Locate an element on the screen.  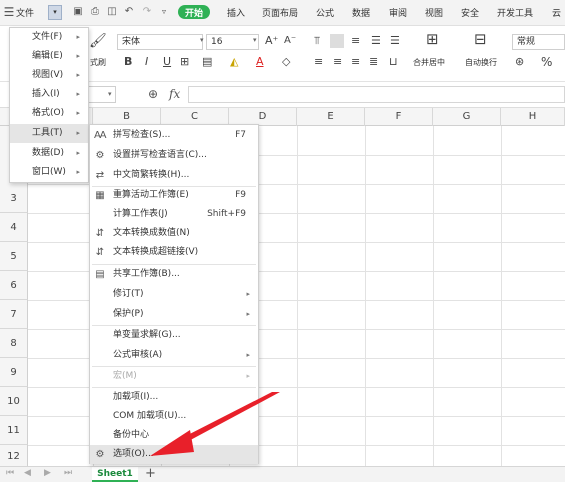
arrow-head is located at coordinates (172, 443).